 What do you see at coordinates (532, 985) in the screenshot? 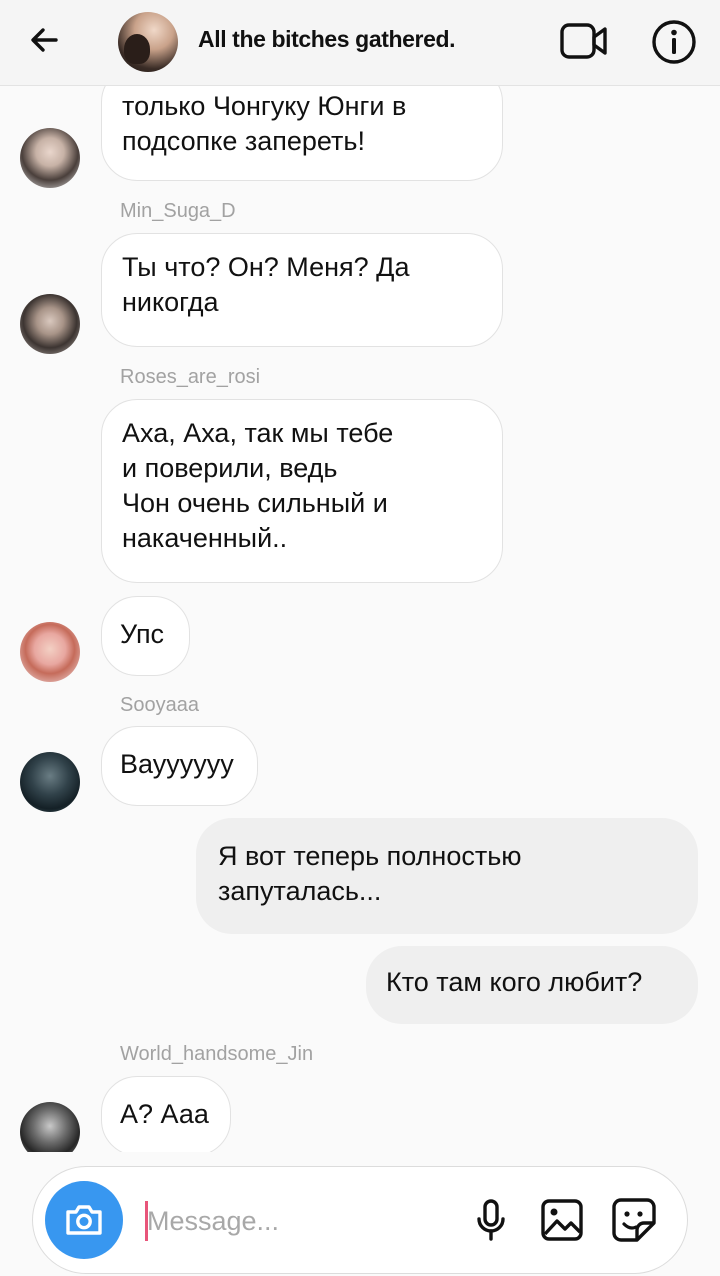
I see `message-bubble-outgoing: Кто там кого любит?` at bounding box center [532, 985].